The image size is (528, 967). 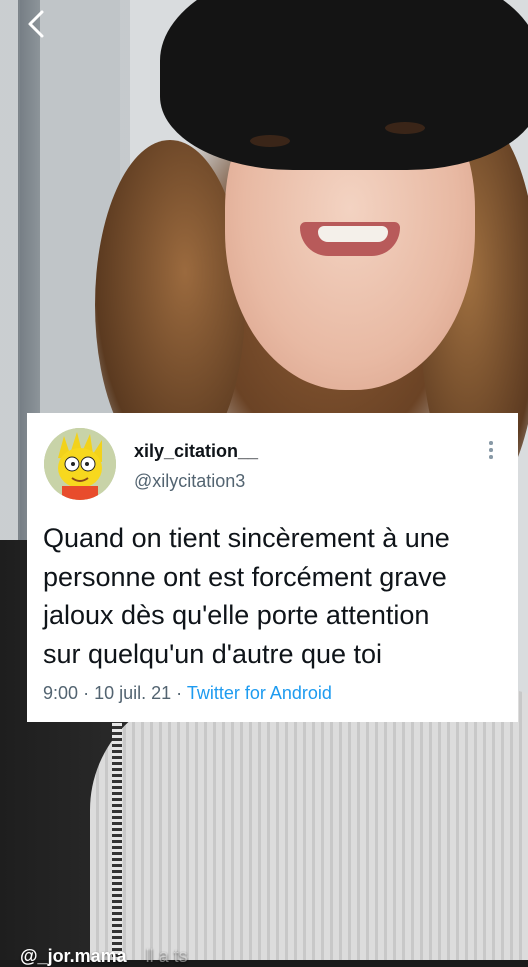 I want to click on tweet-time: 9:00, so click(x=61, y=693).